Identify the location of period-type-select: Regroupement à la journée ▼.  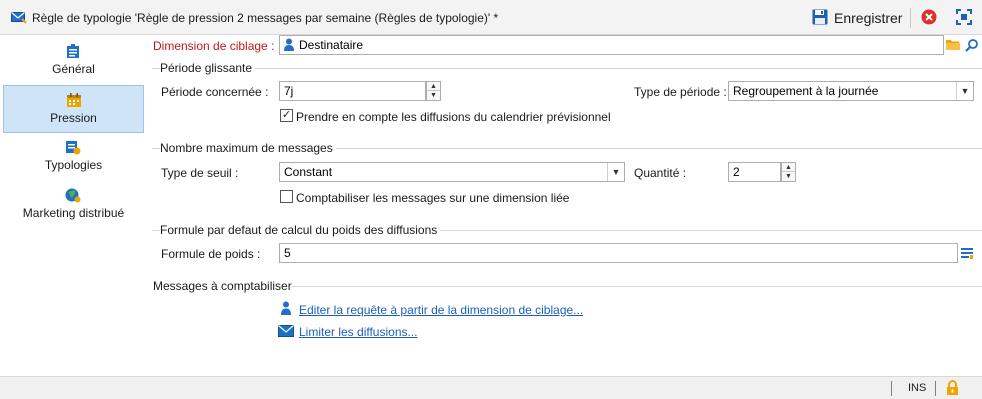
(851, 91).